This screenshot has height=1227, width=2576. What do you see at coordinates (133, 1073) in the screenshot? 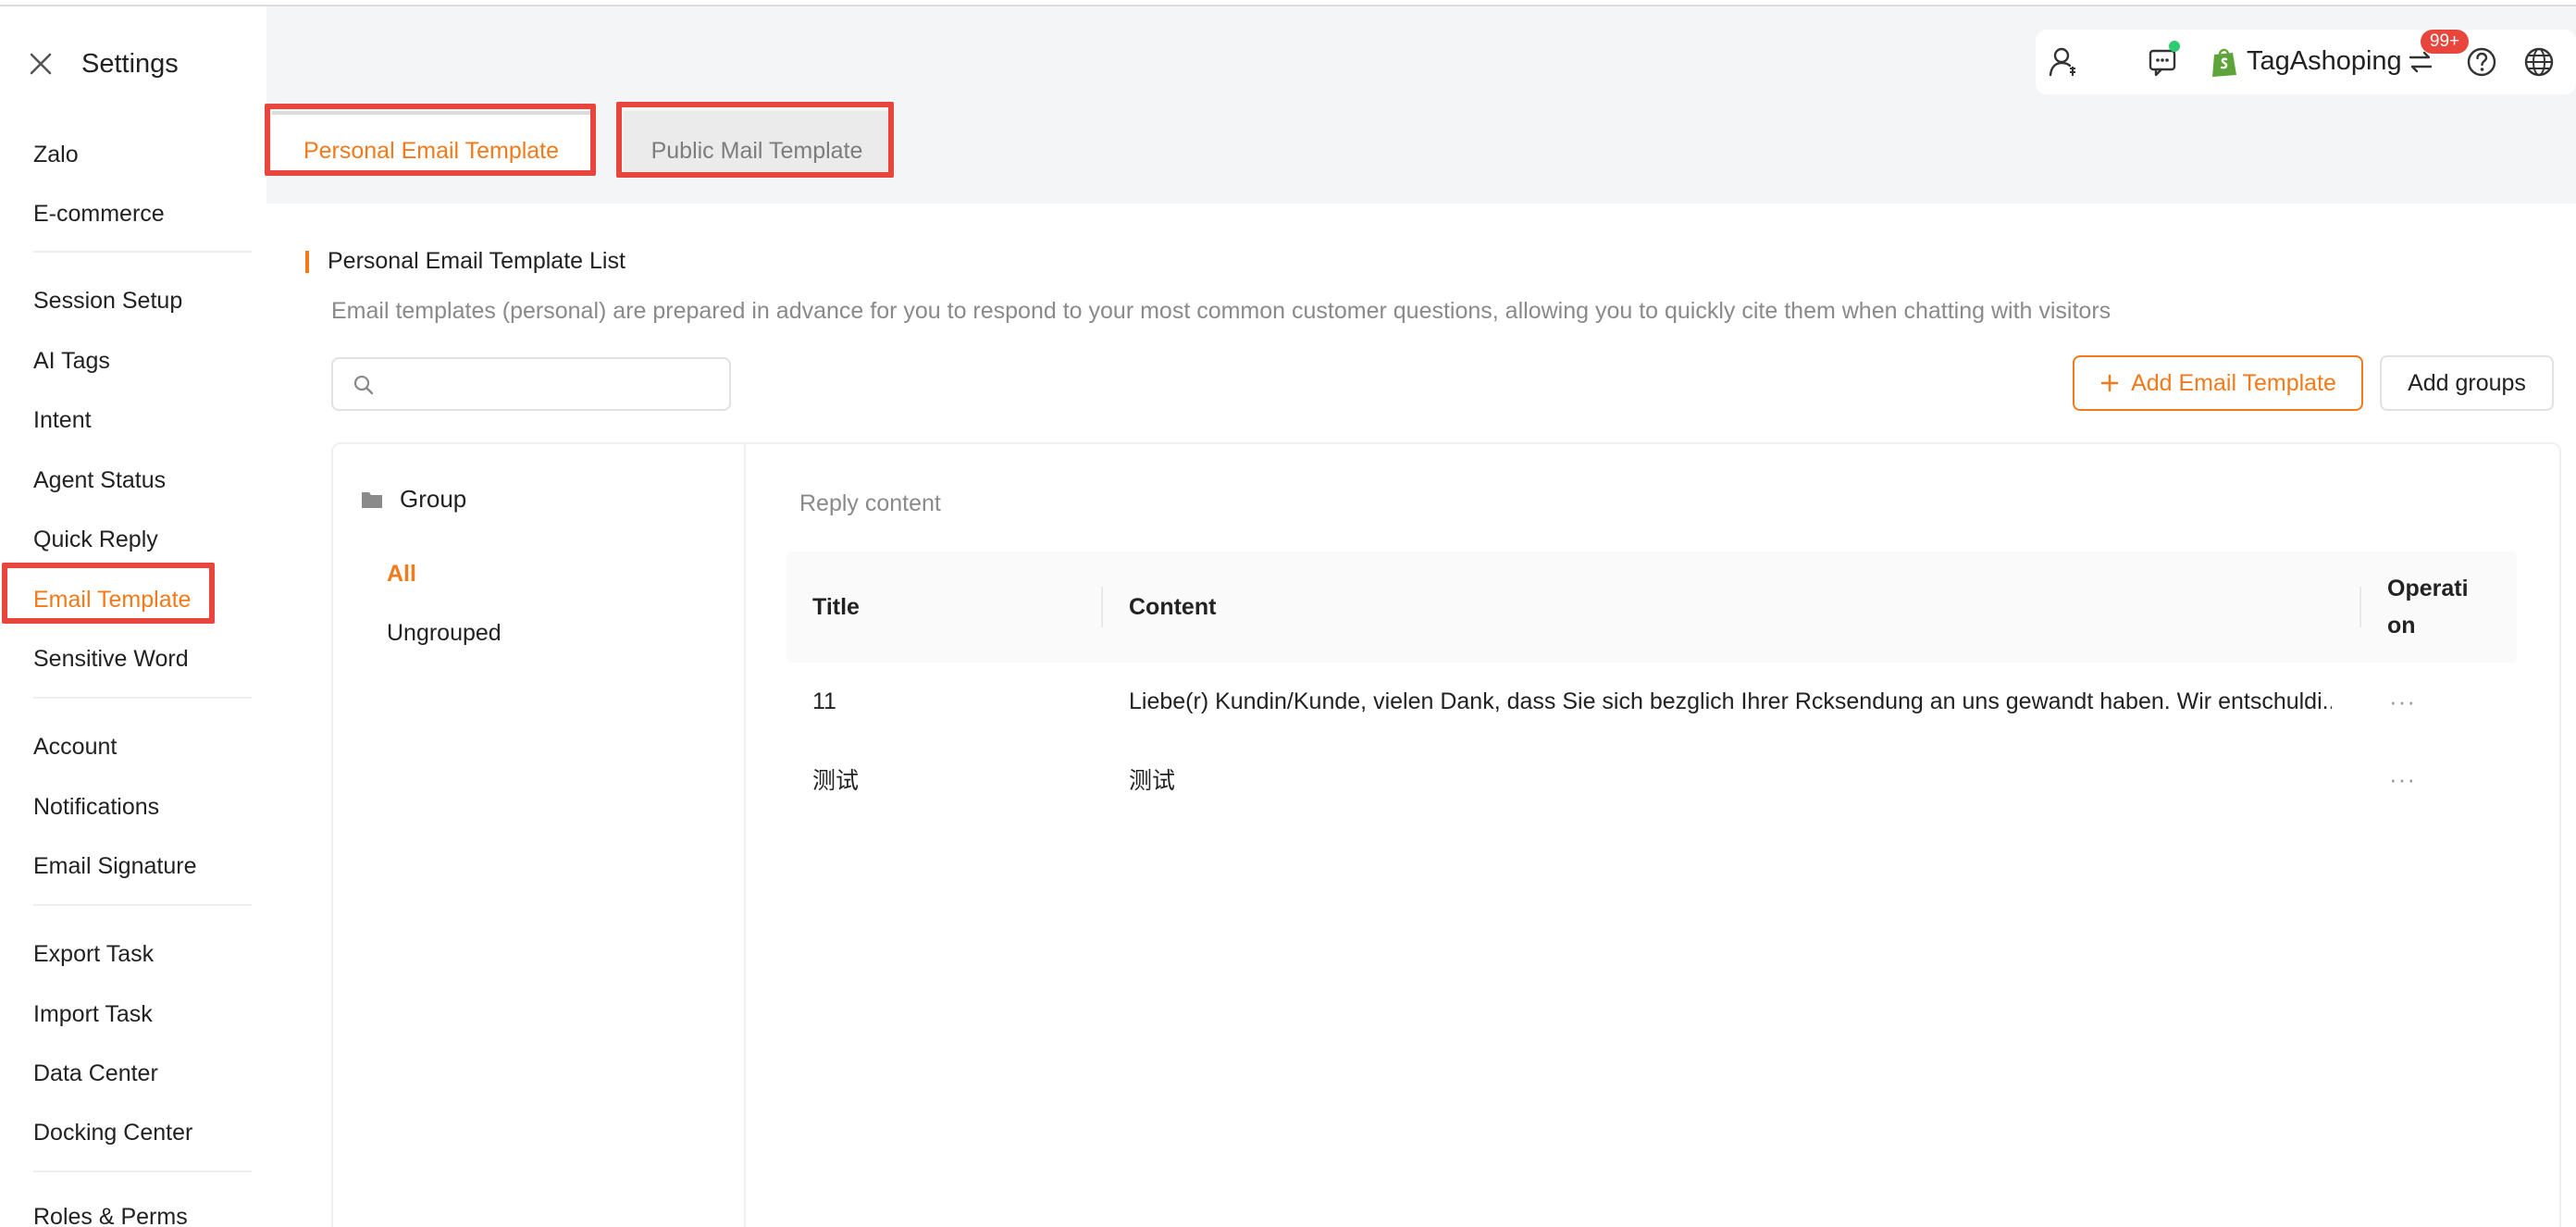
I see `sidebar-item-data-center: Data Center` at bounding box center [133, 1073].